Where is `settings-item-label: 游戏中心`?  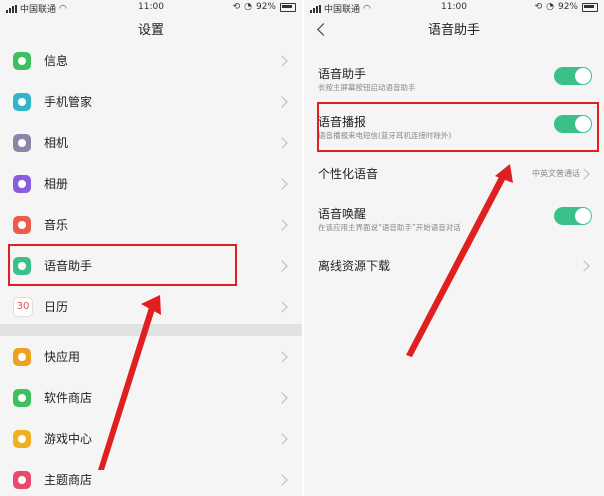 settings-item-label: 游戏中心 is located at coordinates (68, 439).